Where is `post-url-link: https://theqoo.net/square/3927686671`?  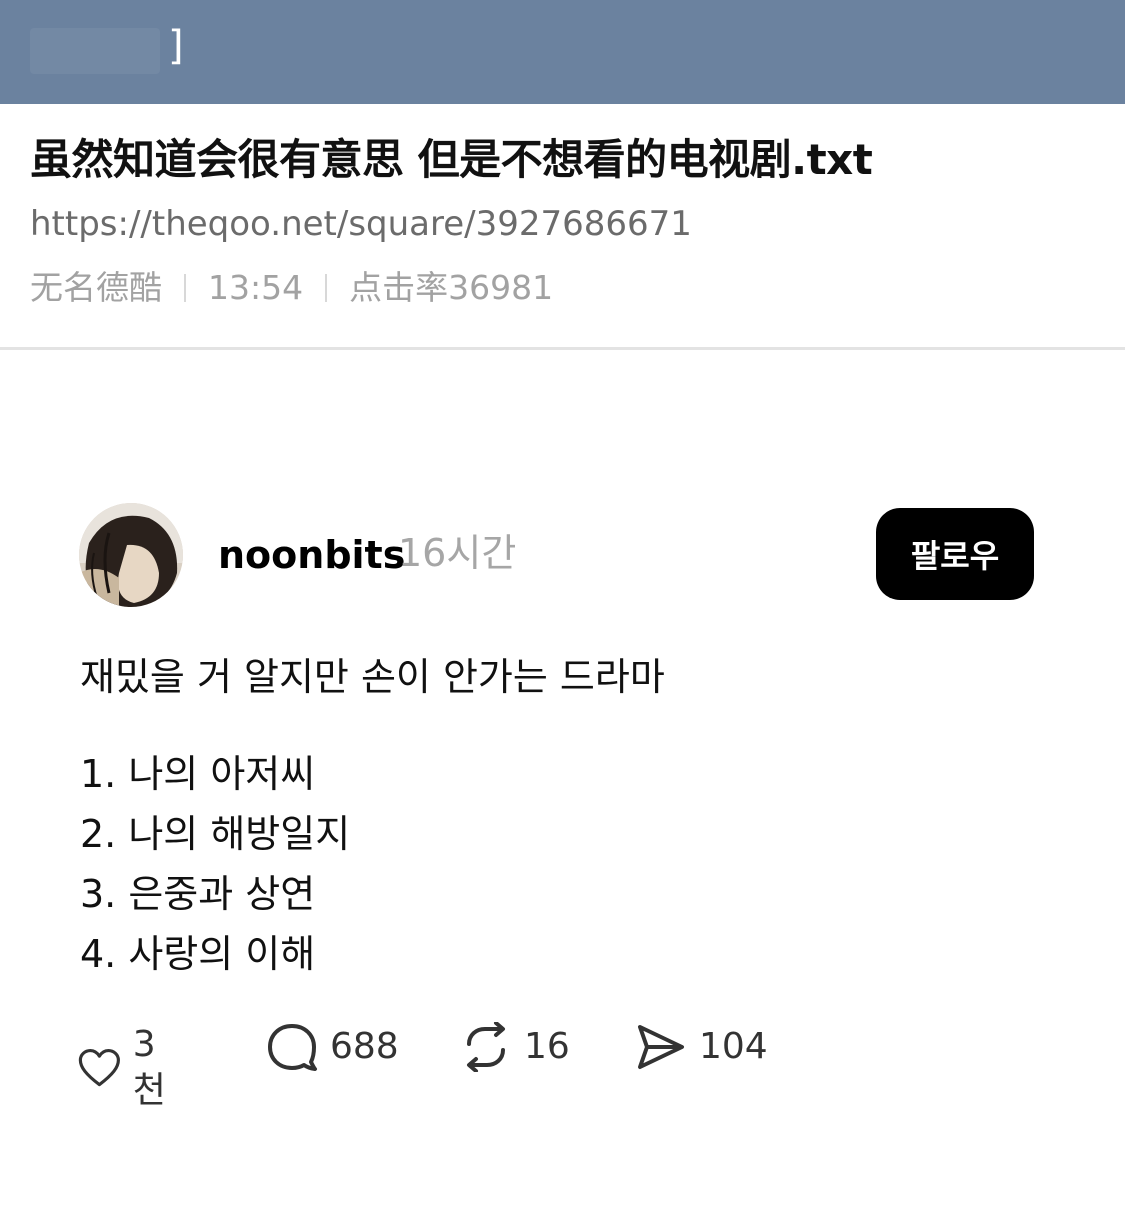
post-url-link: https://theqoo.net/square/3927686671 is located at coordinates (361, 224).